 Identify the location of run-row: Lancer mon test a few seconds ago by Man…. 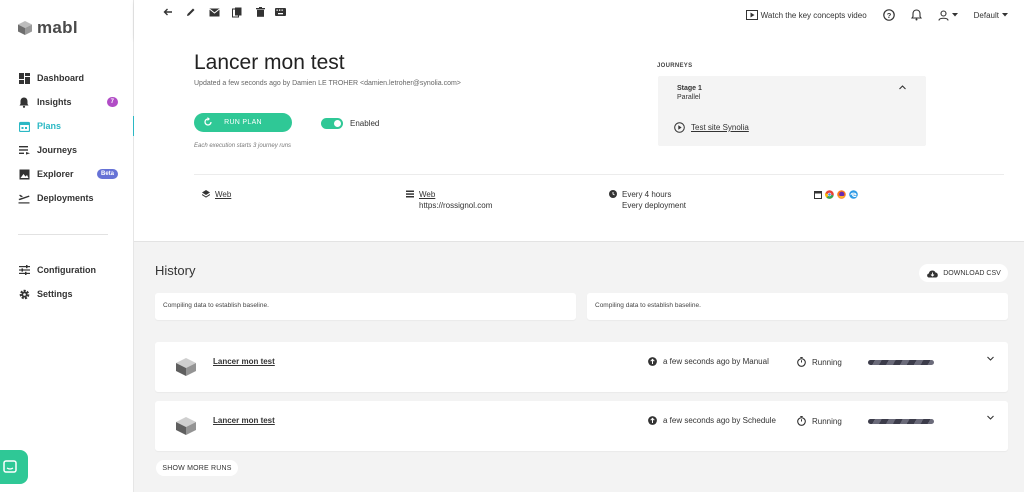
(581, 367).